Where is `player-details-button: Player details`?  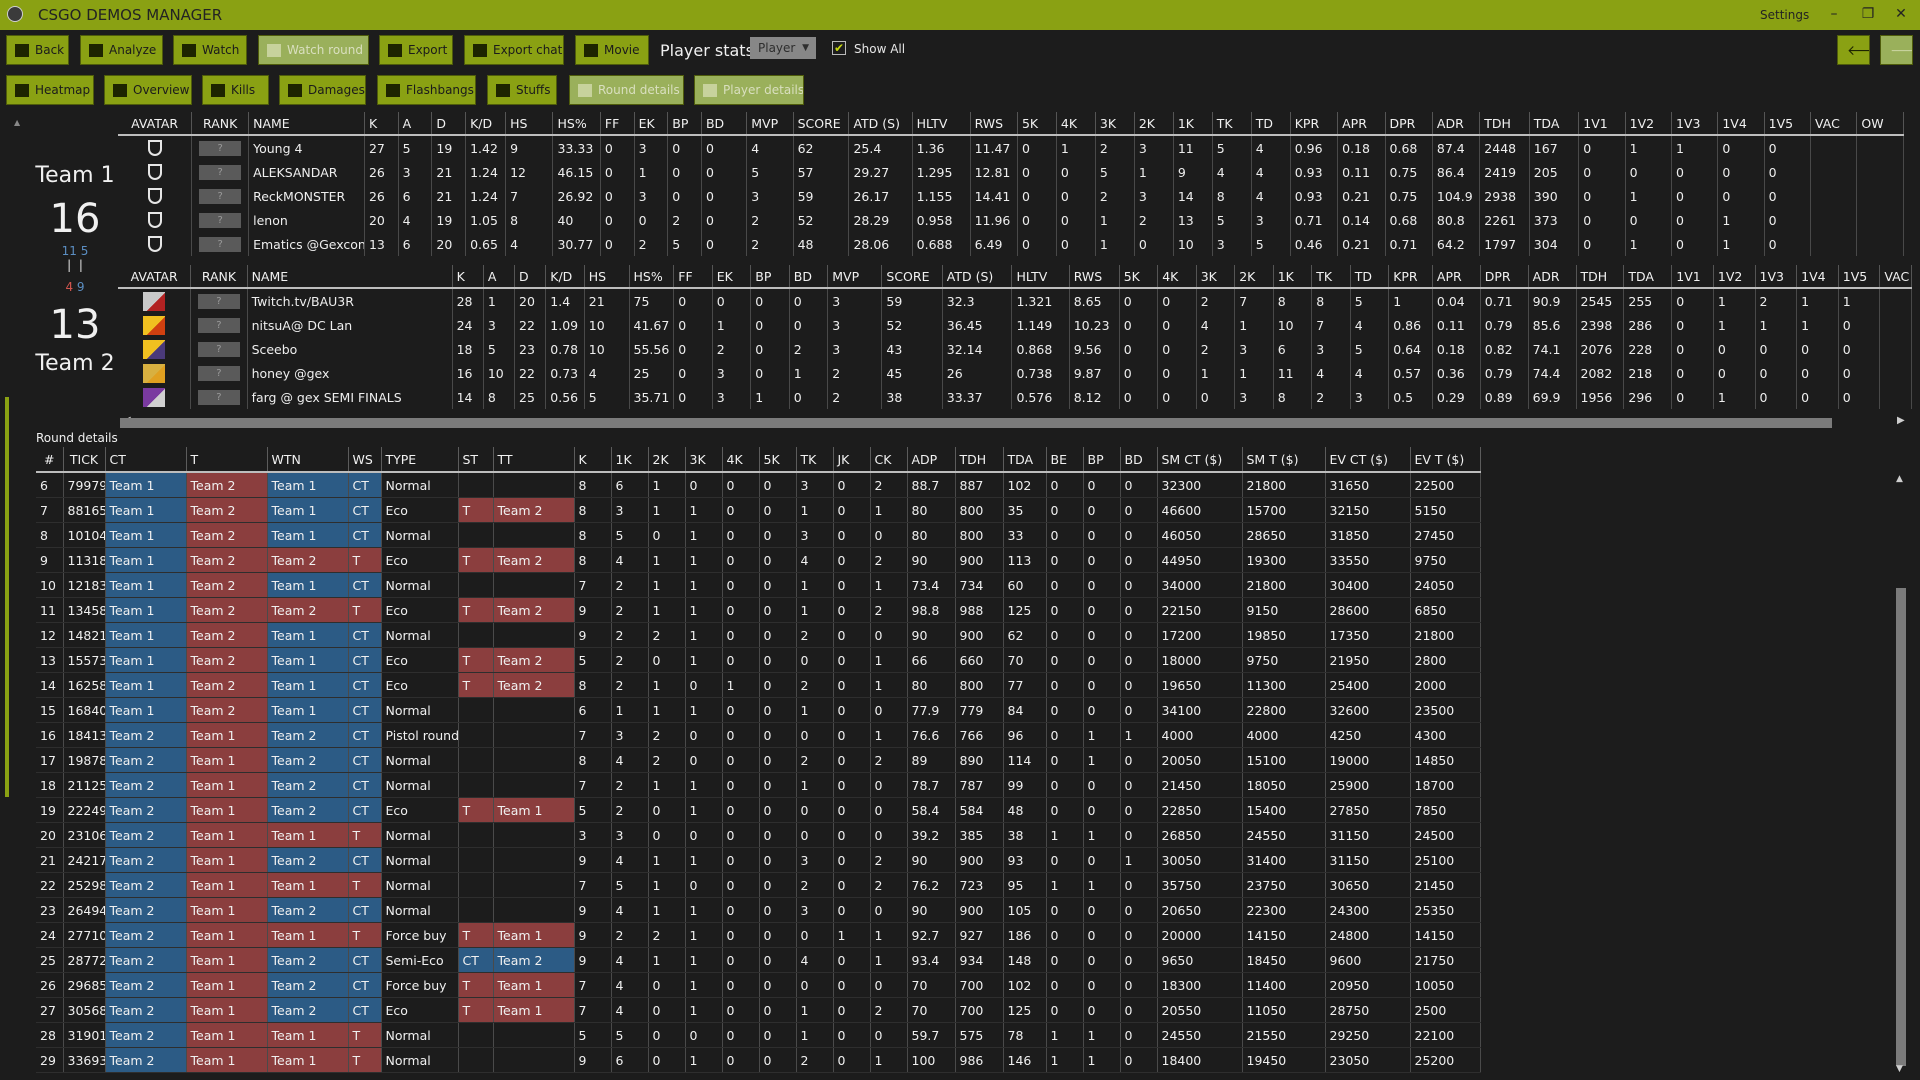
player-details-button: Player details is located at coordinates (749, 90).